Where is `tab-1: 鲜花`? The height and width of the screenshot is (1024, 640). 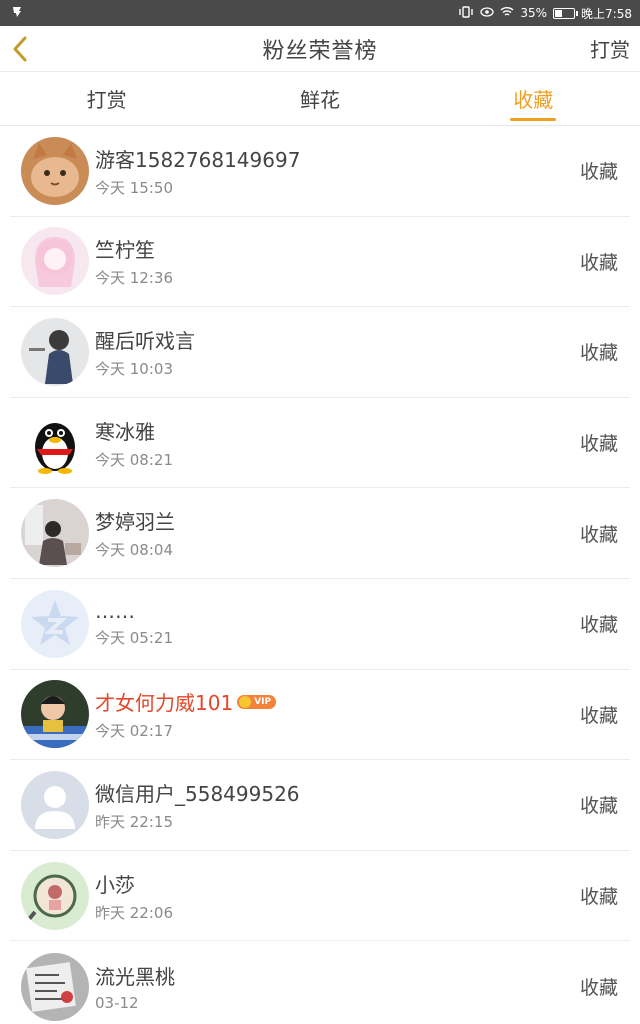
tab-1: 鲜花 is located at coordinates (319, 98).